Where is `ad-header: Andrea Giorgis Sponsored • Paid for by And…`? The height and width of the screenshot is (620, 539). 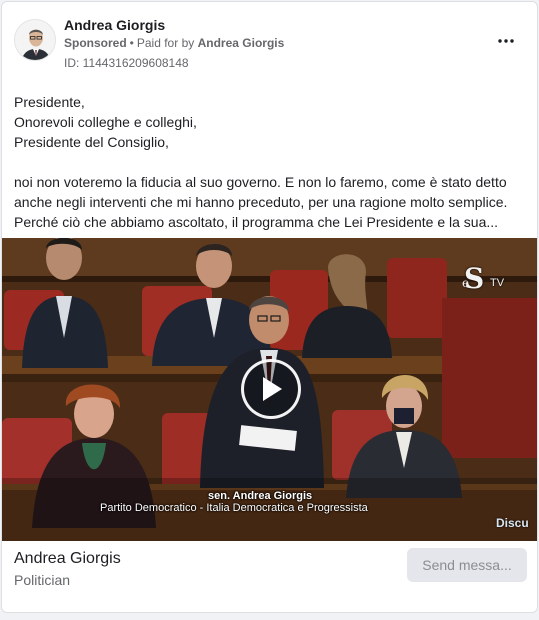 ad-header: Andrea Giorgis Sponsored • Paid for by And… is located at coordinates (269, 42).